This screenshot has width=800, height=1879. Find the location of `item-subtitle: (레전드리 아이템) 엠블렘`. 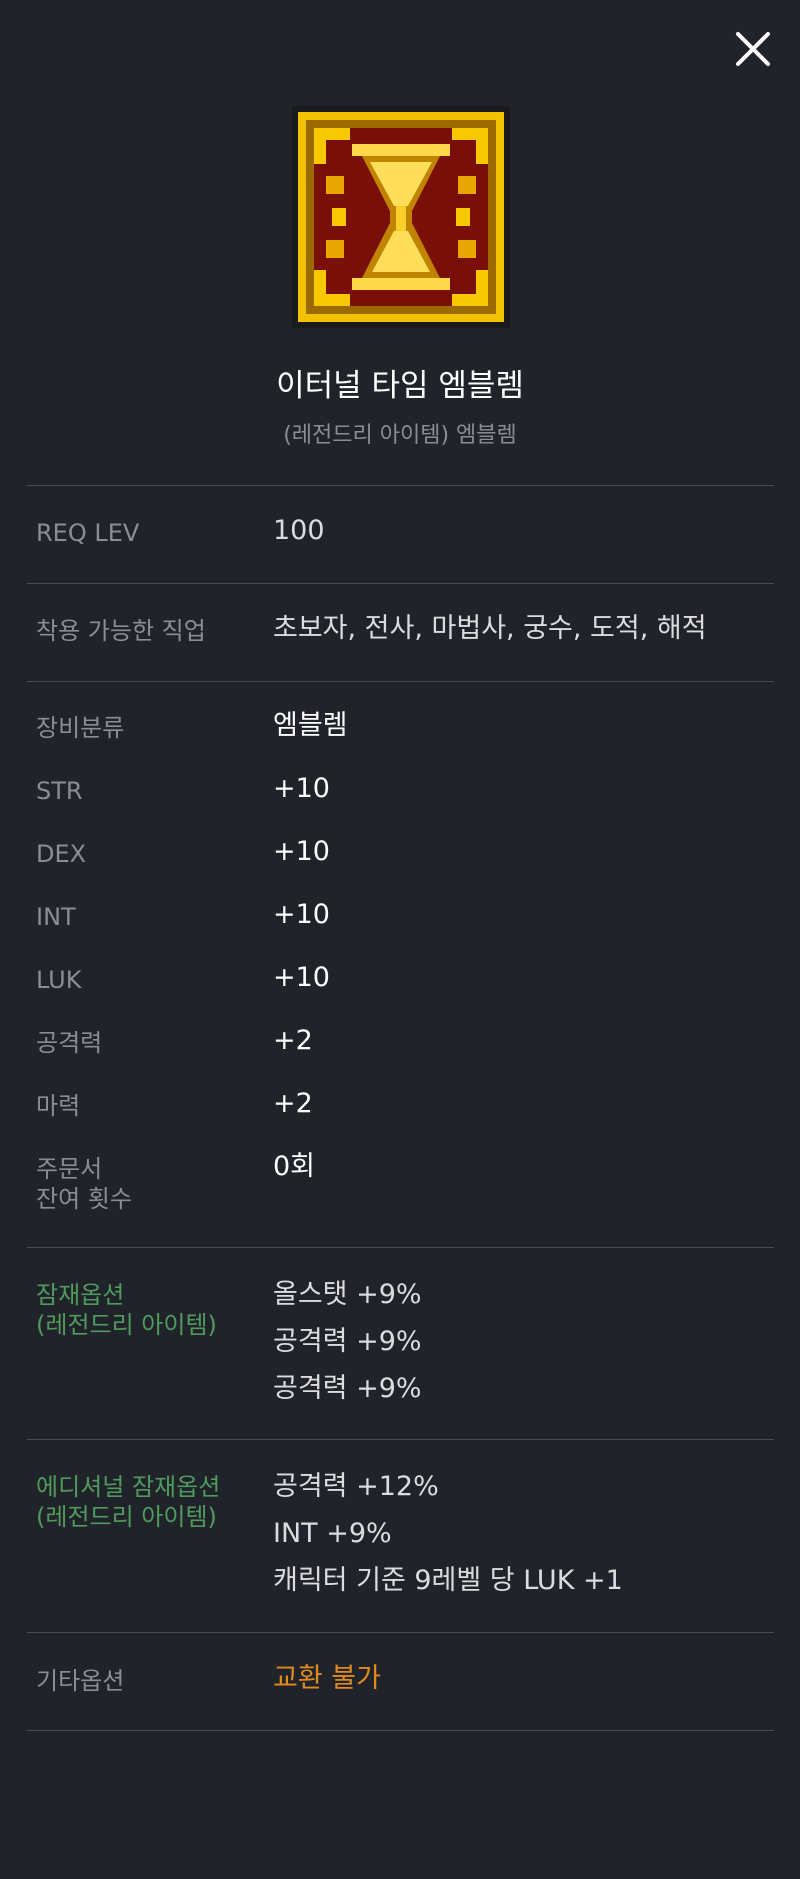

item-subtitle: (레전드리 아이템) 엠블렘 is located at coordinates (400, 435).